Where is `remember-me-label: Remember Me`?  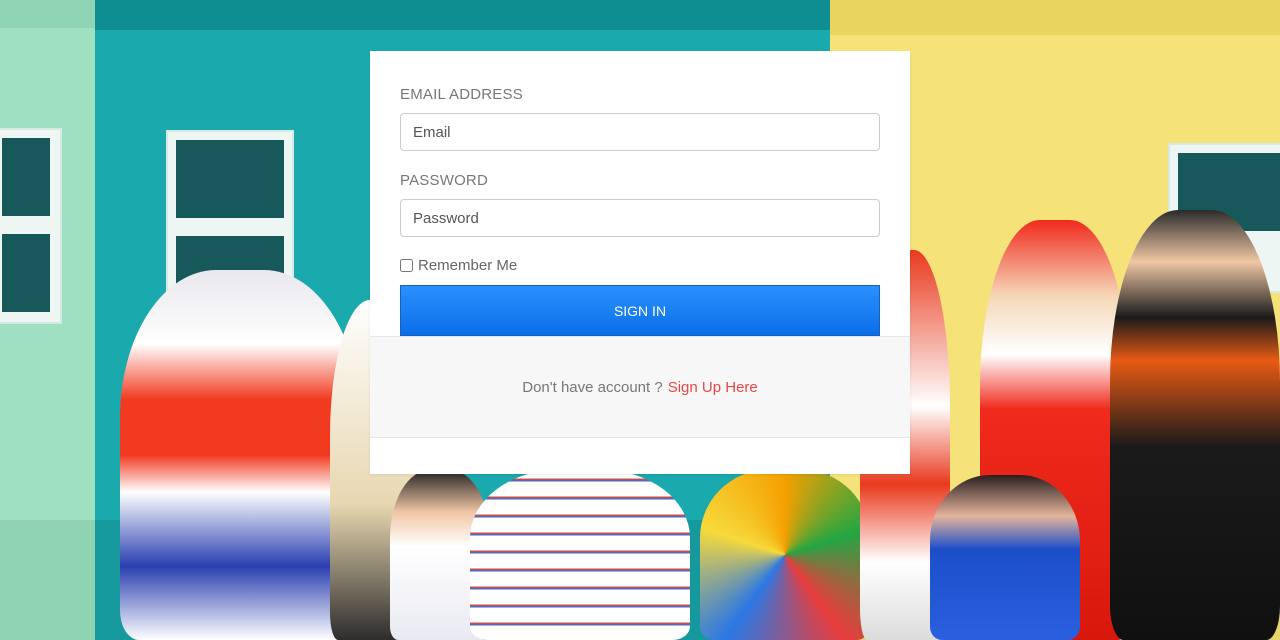
remember-me-label: Remember Me is located at coordinates (468, 265).